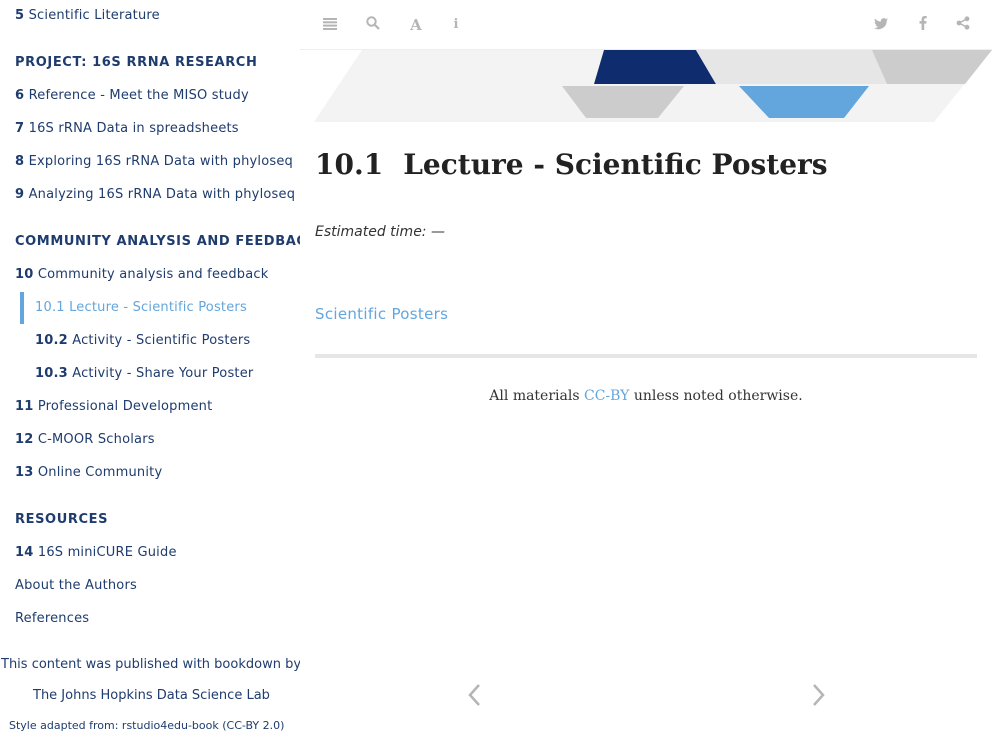  What do you see at coordinates (474, 698) in the screenshot?
I see `chevron-left-icon` at bounding box center [474, 698].